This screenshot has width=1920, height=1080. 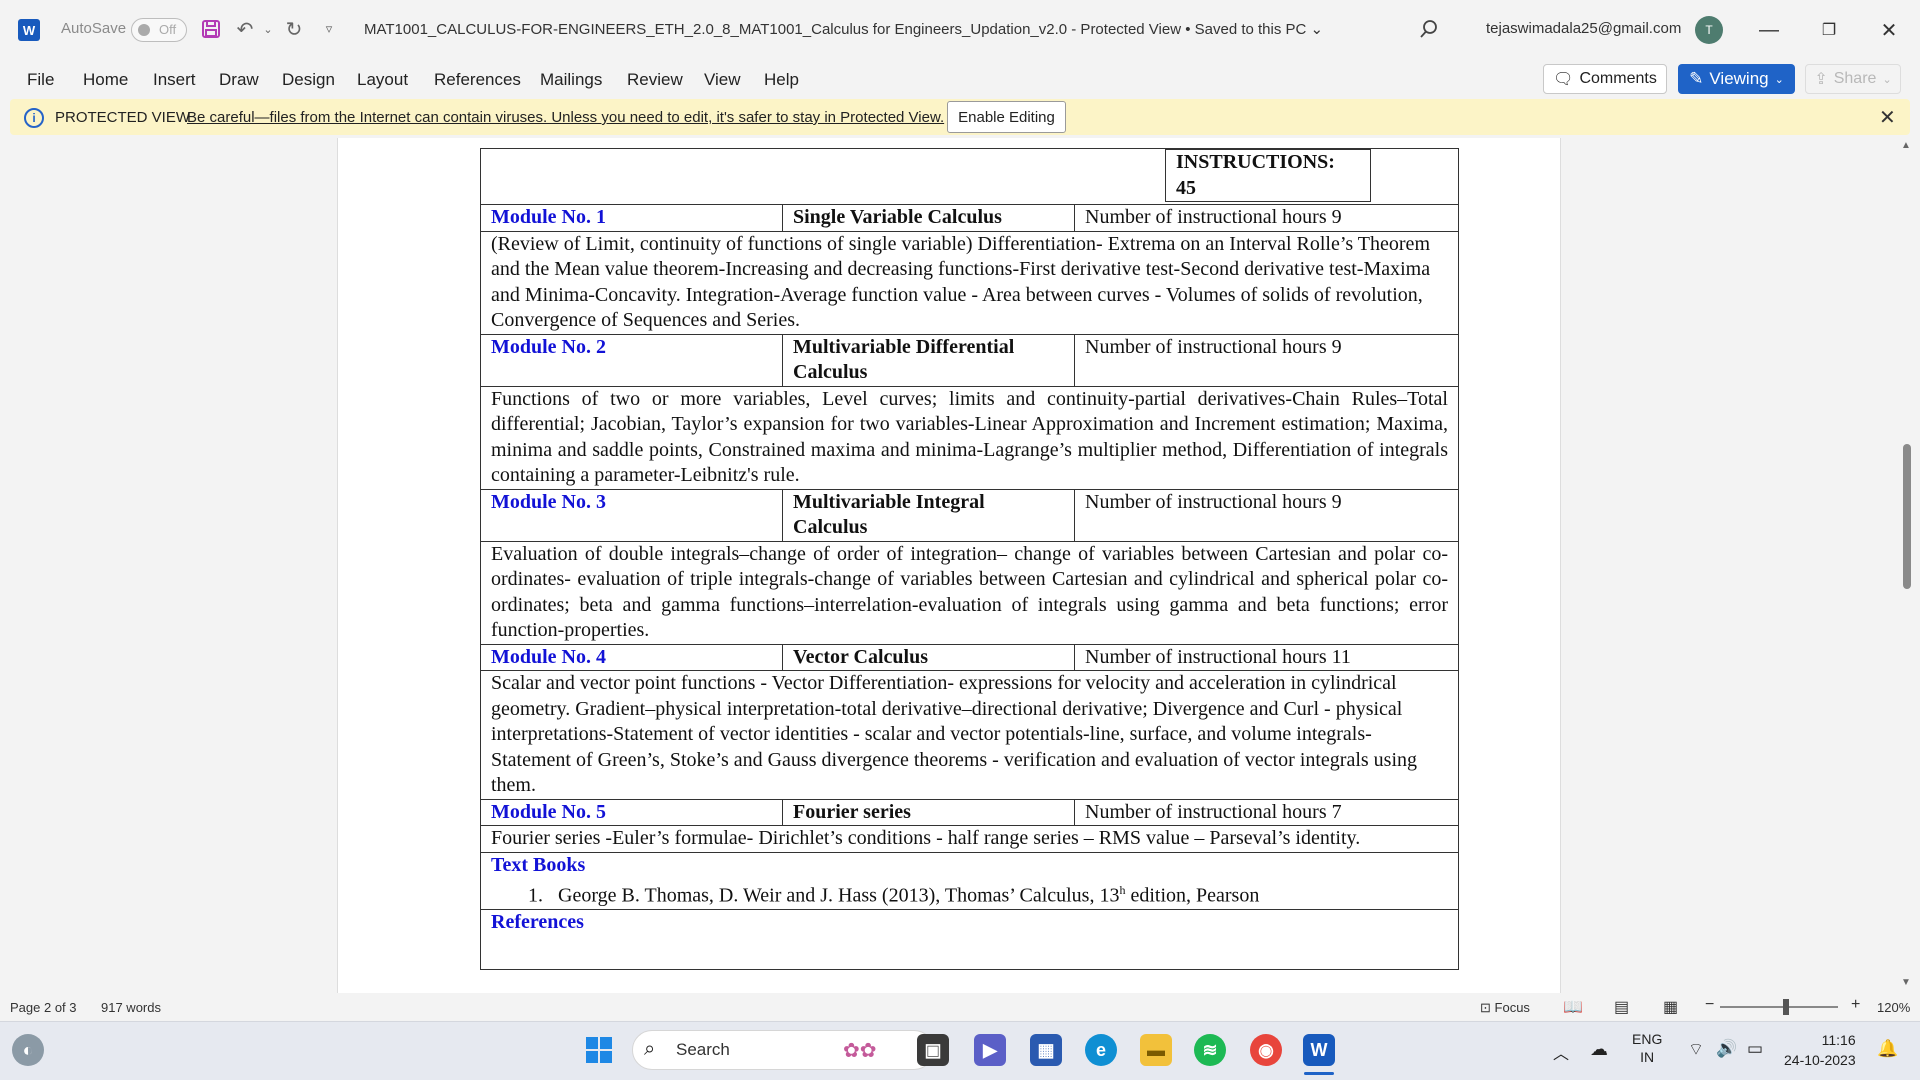 I want to click on zoom-slider, so click(x=1779, y=1007).